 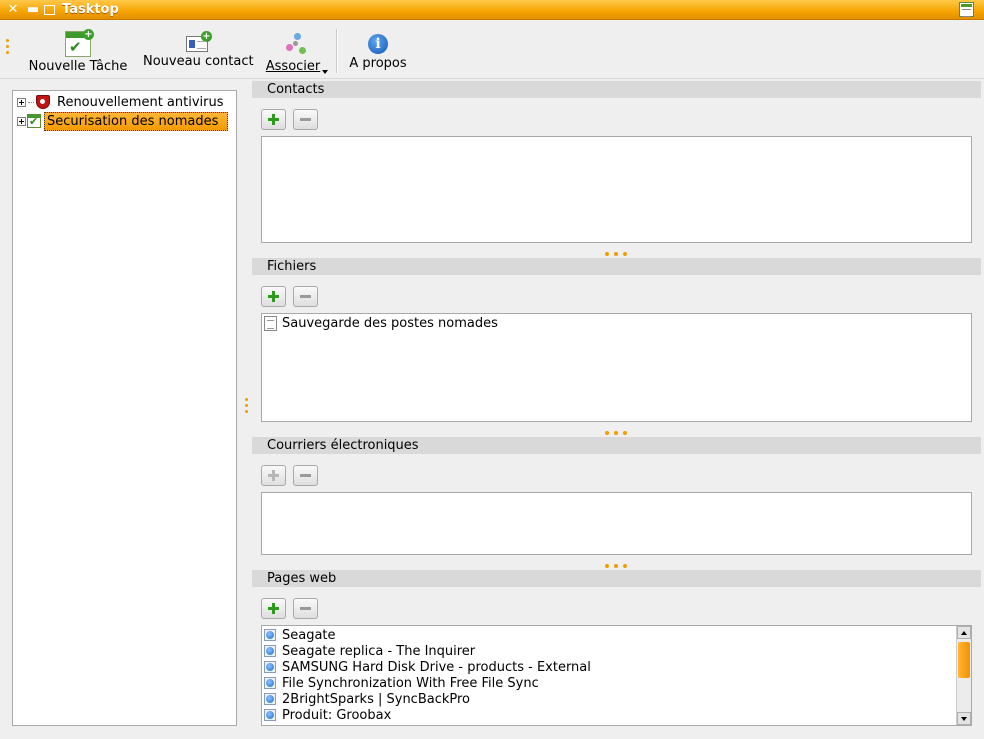 I want to click on remove-contact-button, so click(x=305, y=119).